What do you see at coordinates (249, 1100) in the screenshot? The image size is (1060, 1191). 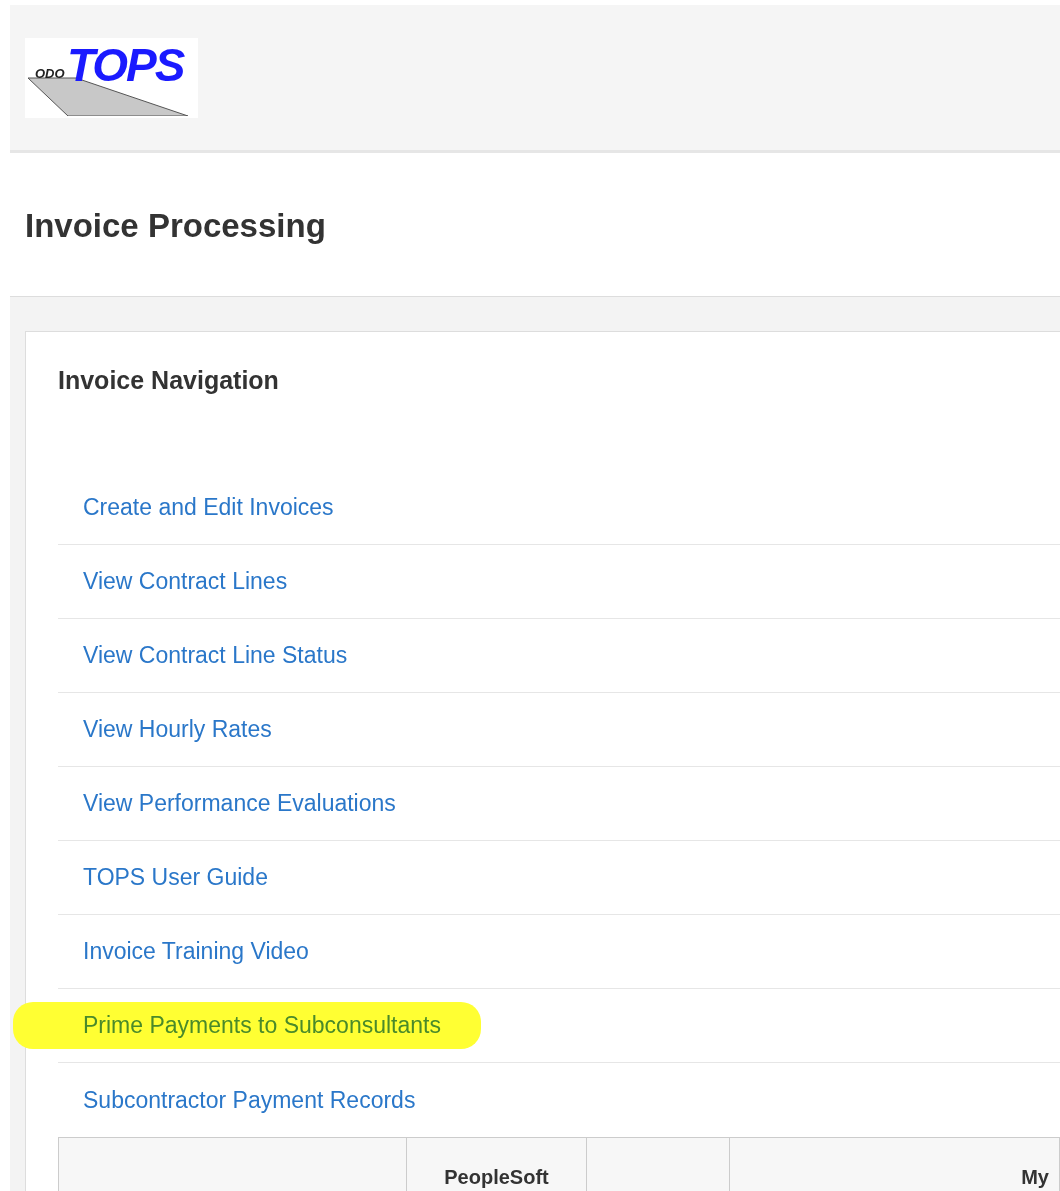 I see `navigation-link: Subcontractor Payment Records` at bounding box center [249, 1100].